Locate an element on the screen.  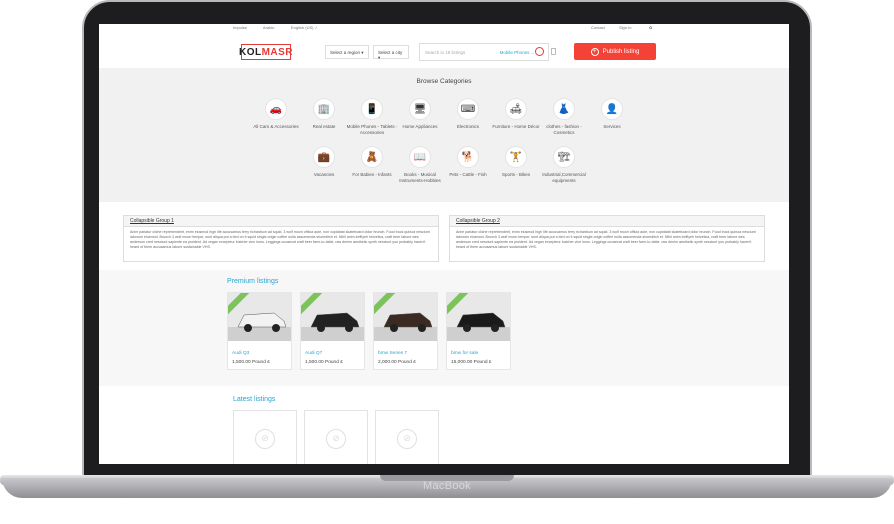
publish-listing-button: + Publish listing is located at coordinates (615, 51).